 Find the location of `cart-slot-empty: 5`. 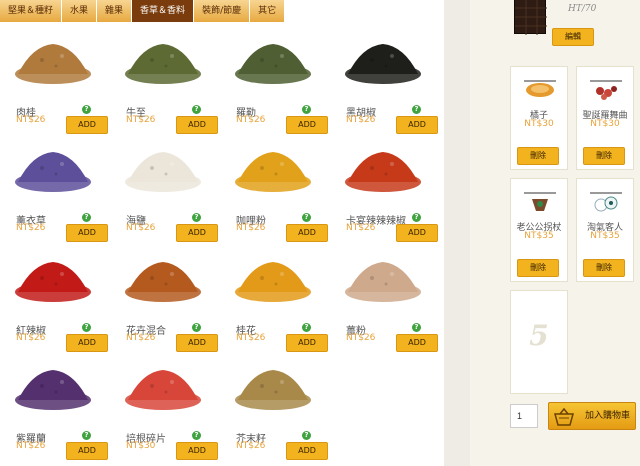

cart-slot-empty: 5 is located at coordinates (539, 342).